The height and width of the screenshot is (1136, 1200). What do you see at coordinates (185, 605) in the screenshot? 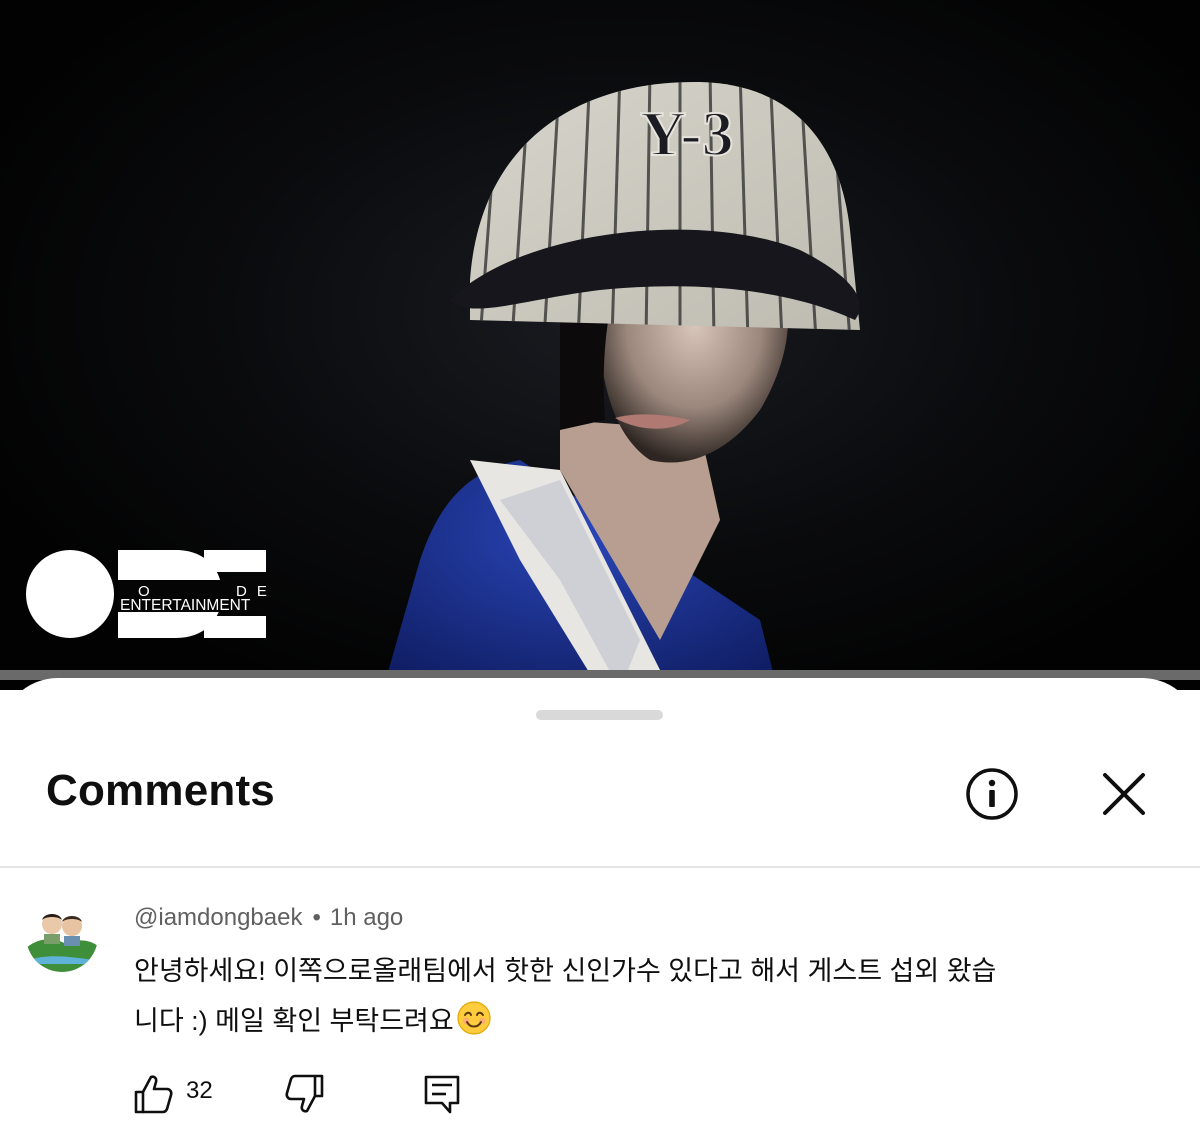
I see `svg-text: ENTERTAINMENT` at bounding box center [185, 605].